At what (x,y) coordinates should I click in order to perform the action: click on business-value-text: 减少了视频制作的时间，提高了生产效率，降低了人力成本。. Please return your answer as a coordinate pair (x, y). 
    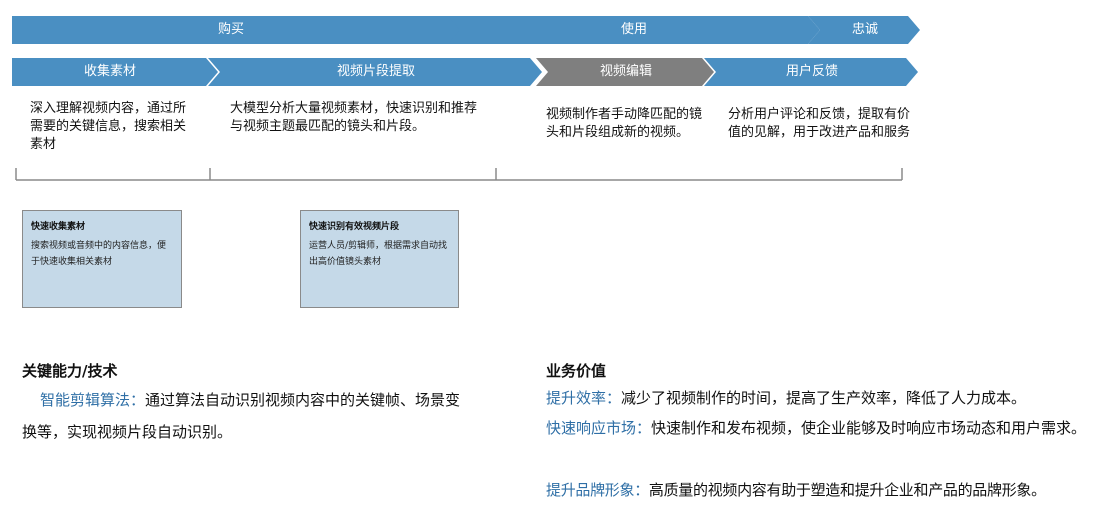
    Looking at the image, I should click on (824, 398).